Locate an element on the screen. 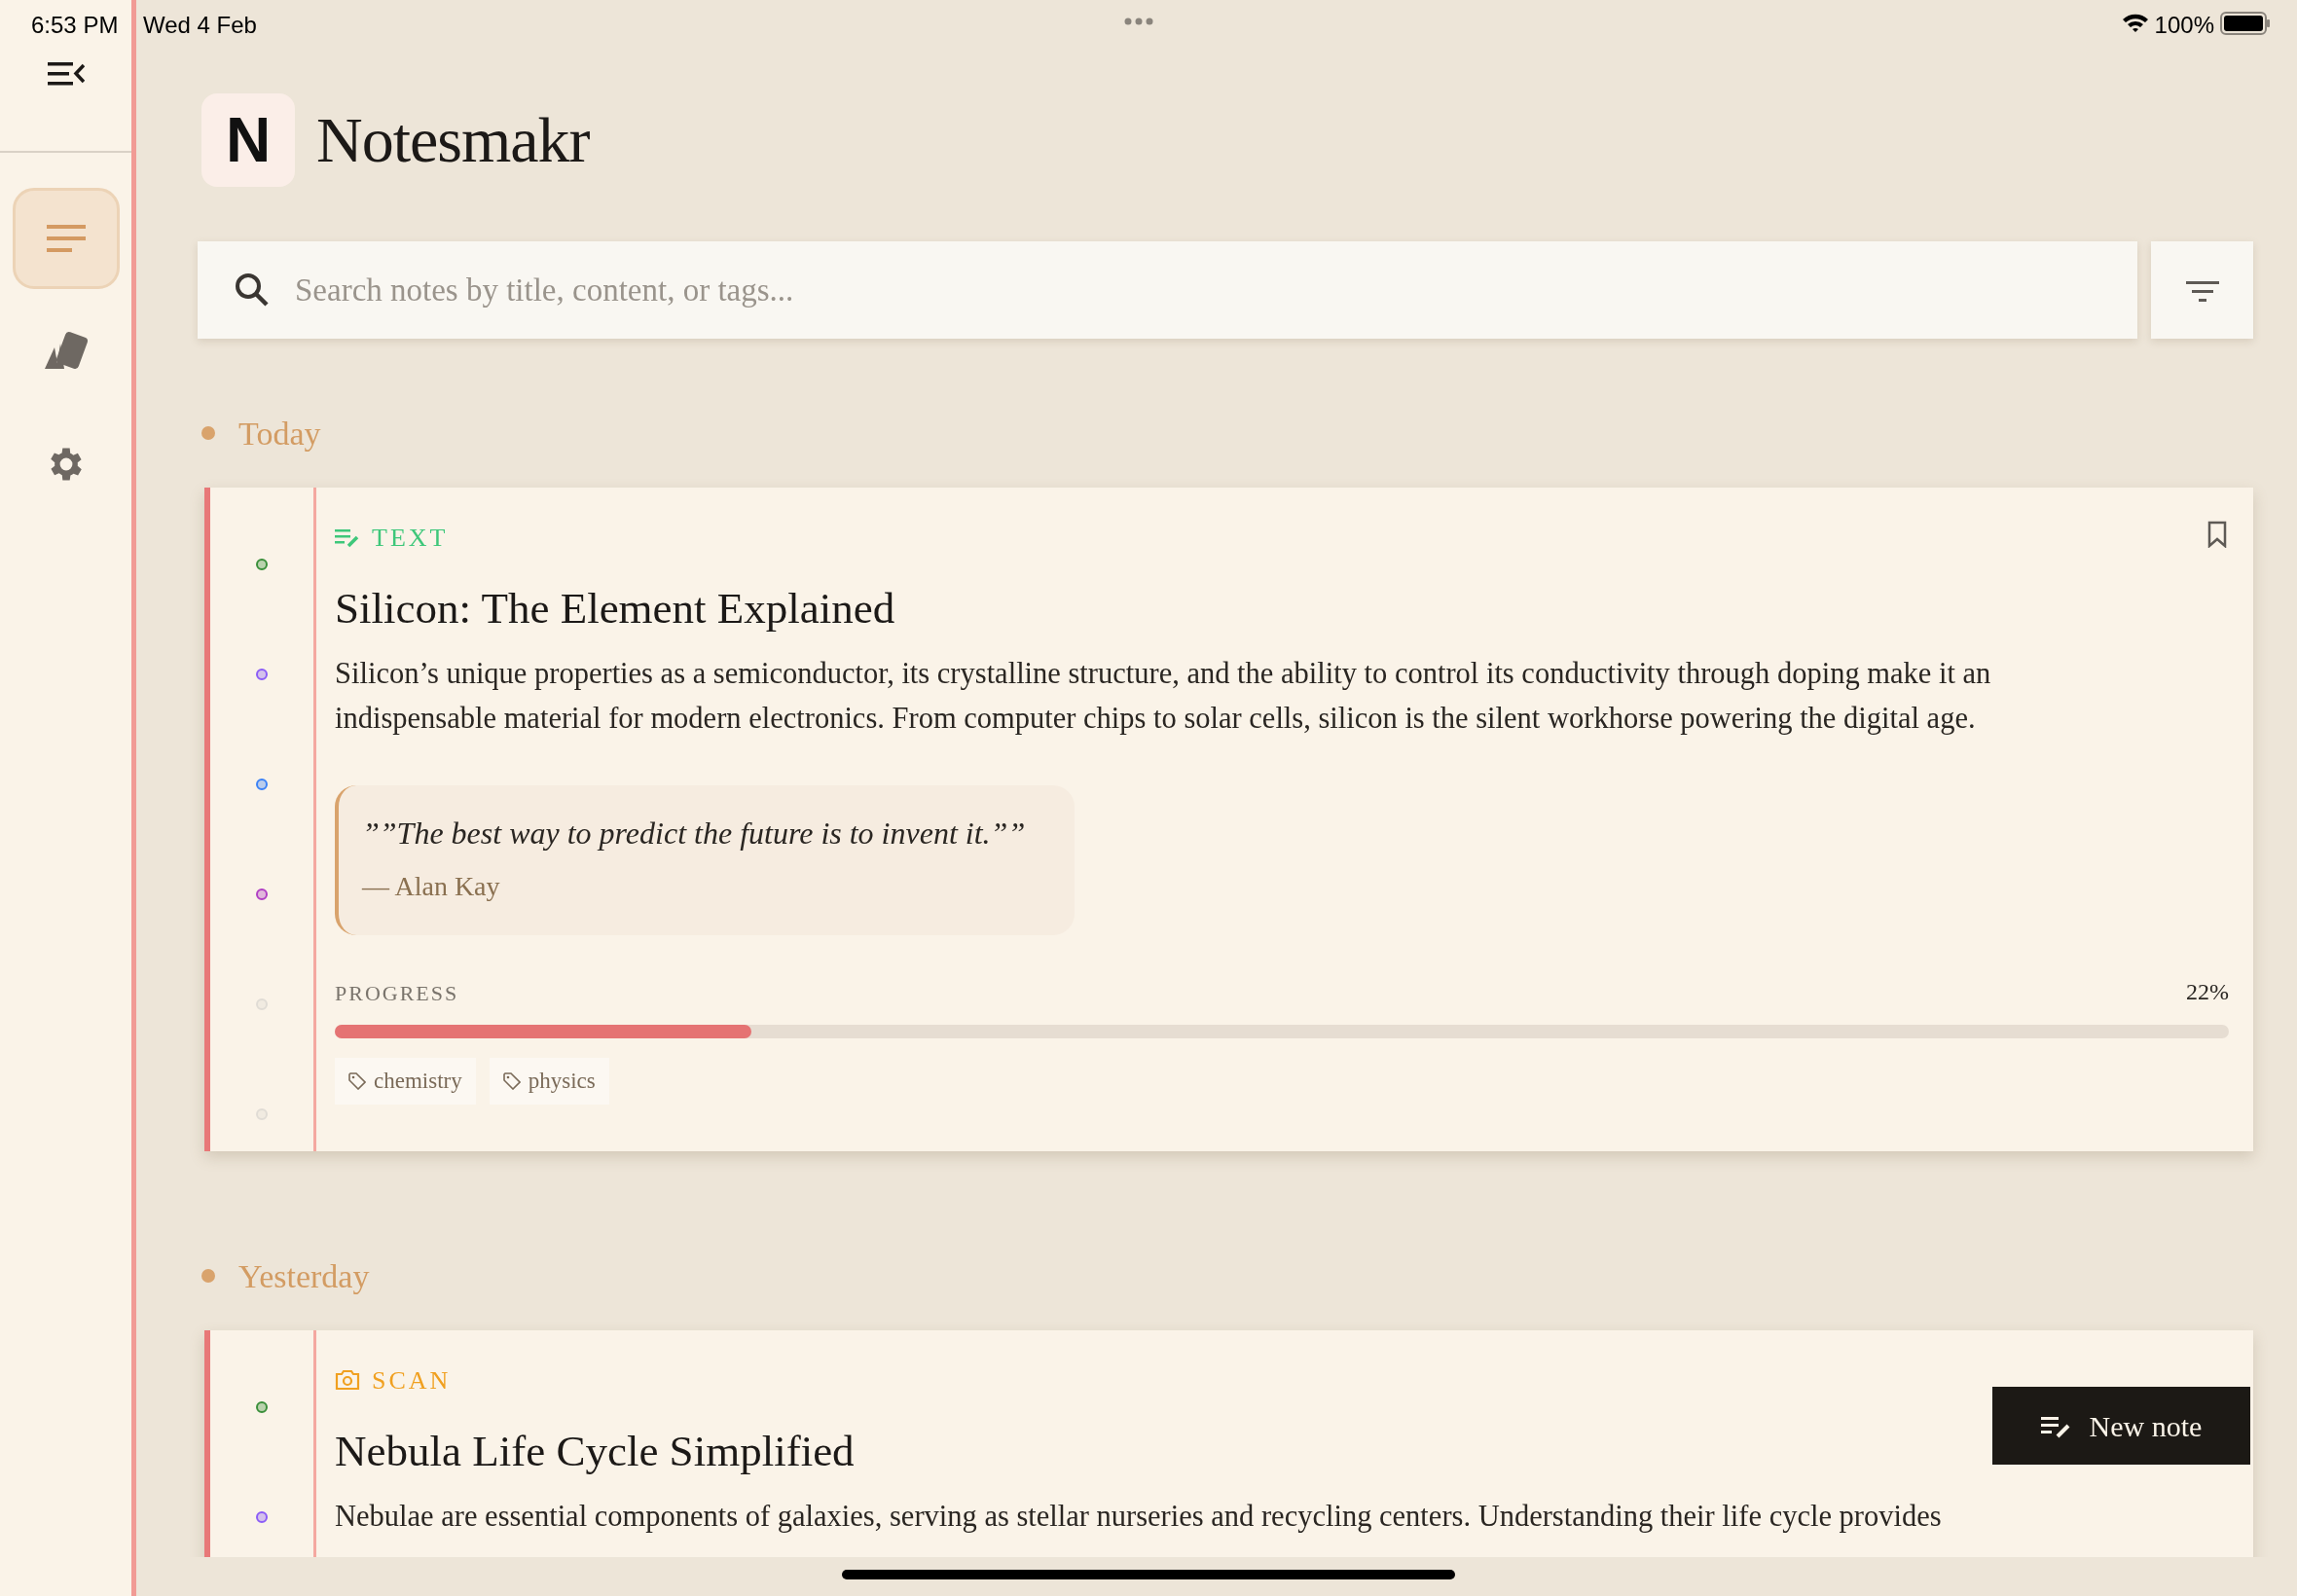  wifi-icon is located at coordinates (2135, 22).